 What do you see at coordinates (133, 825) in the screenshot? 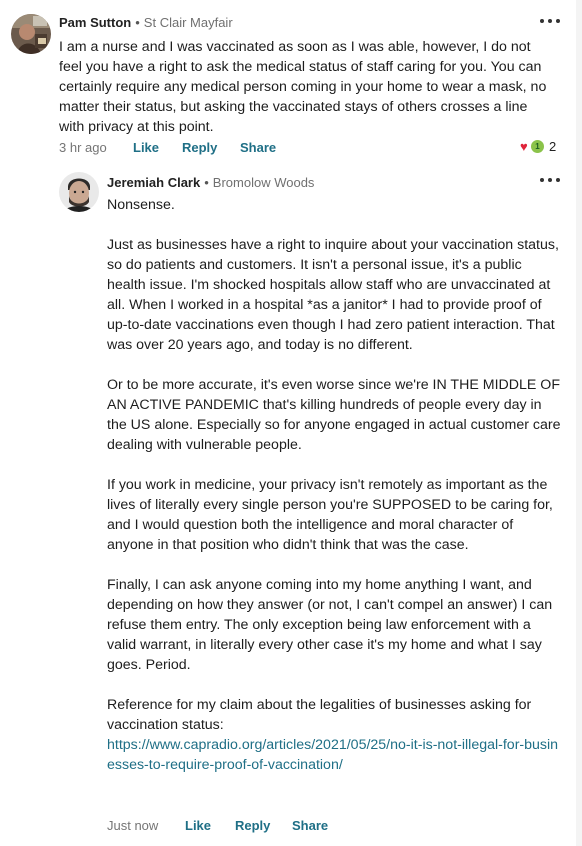
I see `timestamp: Just now` at bounding box center [133, 825].